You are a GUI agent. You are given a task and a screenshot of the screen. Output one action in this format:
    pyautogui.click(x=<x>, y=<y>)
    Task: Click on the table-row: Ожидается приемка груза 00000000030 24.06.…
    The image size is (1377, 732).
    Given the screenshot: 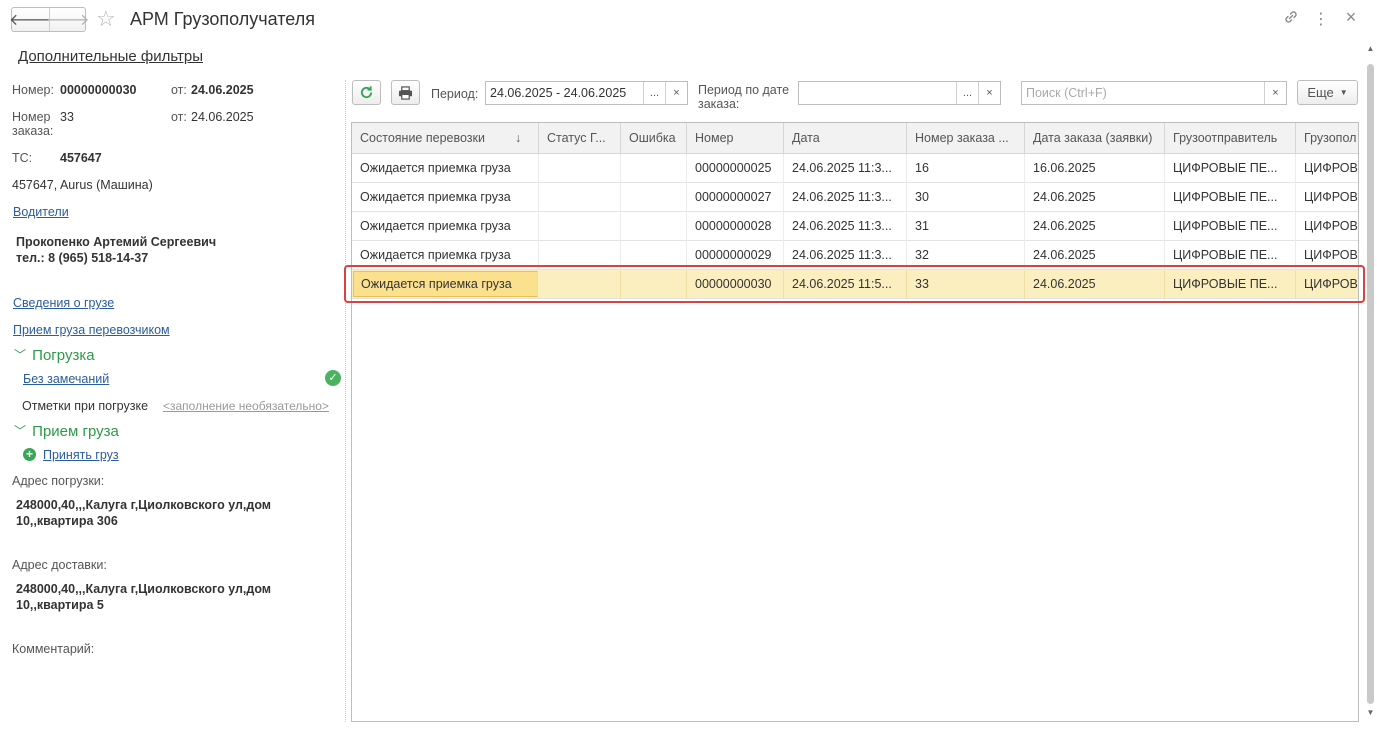 What is the action you would take?
    pyautogui.click(x=855, y=284)
    